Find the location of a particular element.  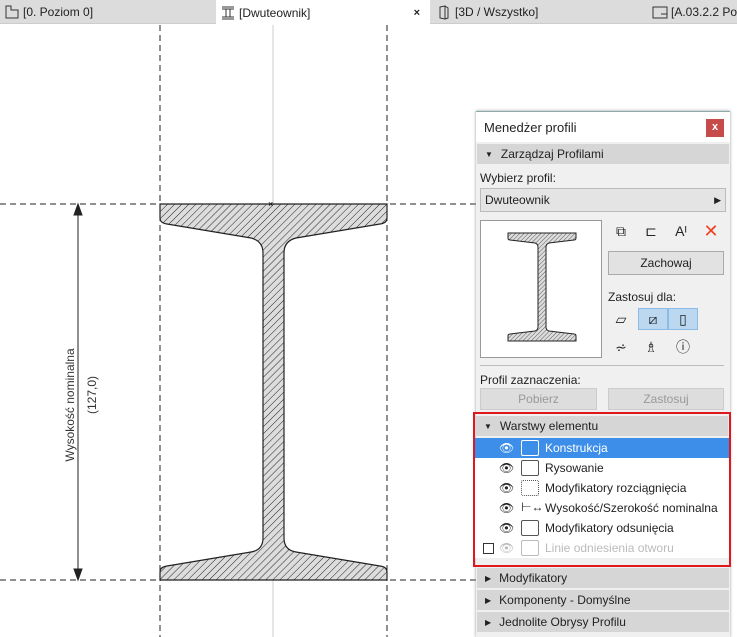

profile-value: Dwuteownik is located at coordinates (517, 200).